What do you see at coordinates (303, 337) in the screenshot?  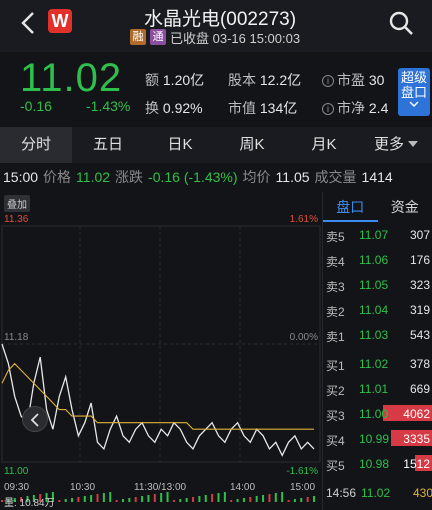 I see `y-axis-mid-pct: 0.00%` at bounding box center [303, 337].